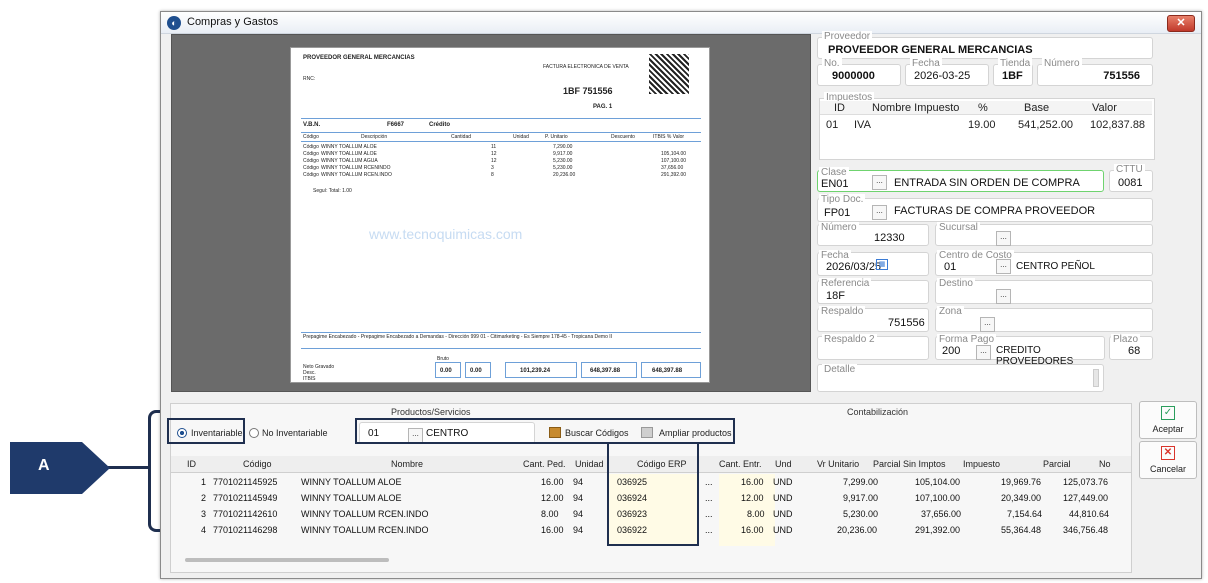 Image resolution: width=1208 pixels, height=583 pixels. What do you see at coordinates (926, 63) in the screenshot?
I see `fecha-top-label: Fecha` at bounding box center [926, 63].